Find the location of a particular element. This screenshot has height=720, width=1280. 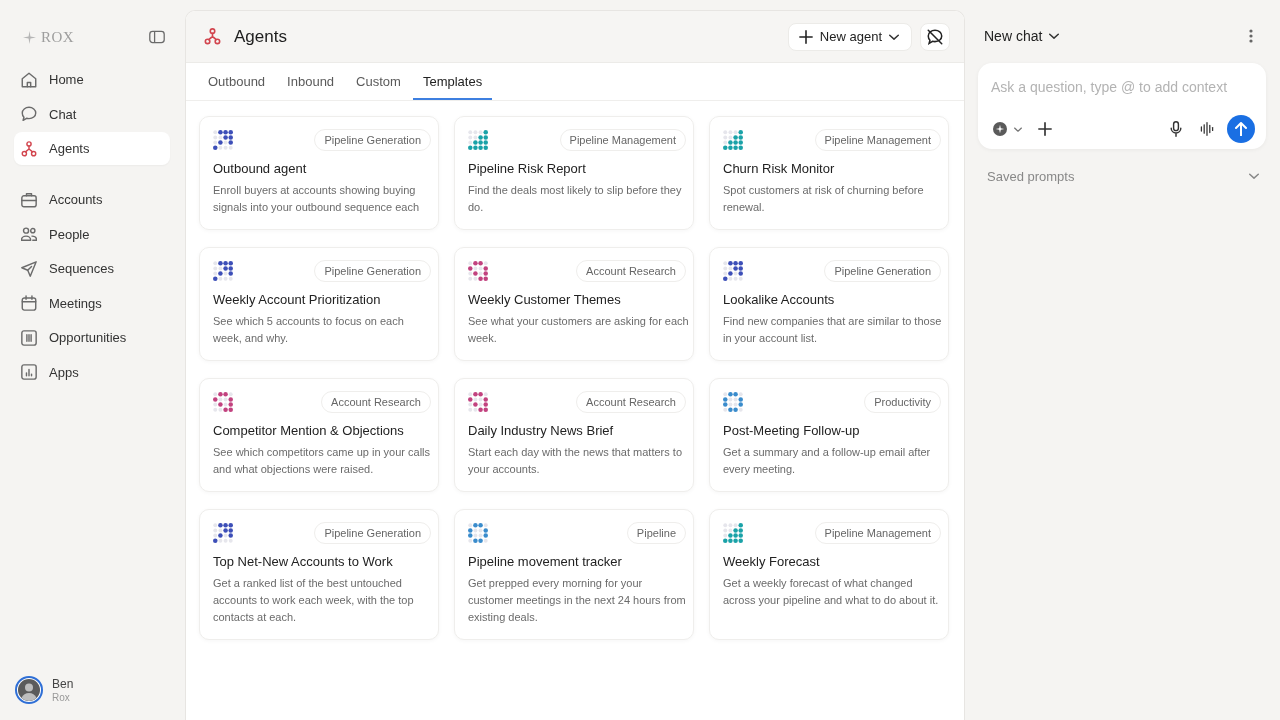

crossed-bubble-icon is located at coordinates (935, 36).